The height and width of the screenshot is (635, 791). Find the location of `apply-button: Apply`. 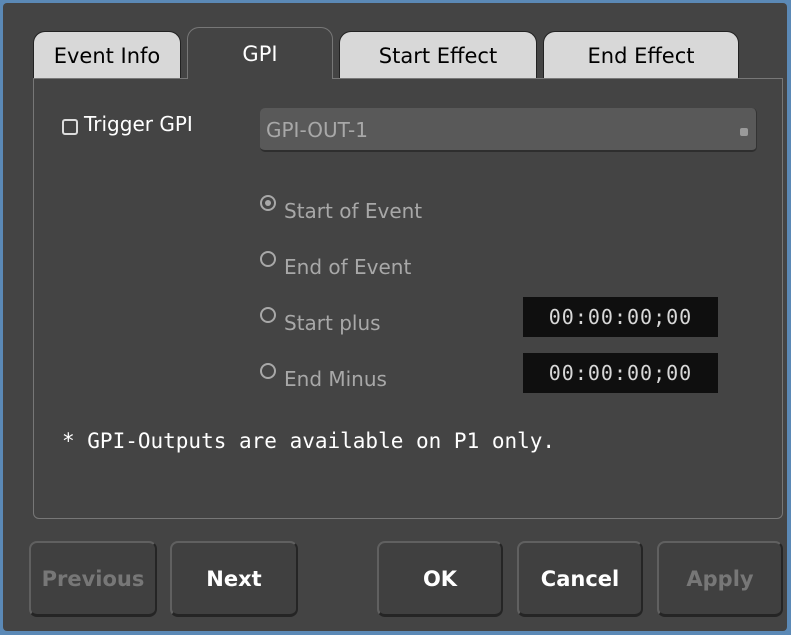

apply-button: Apply is located at coordinates (720, 579).